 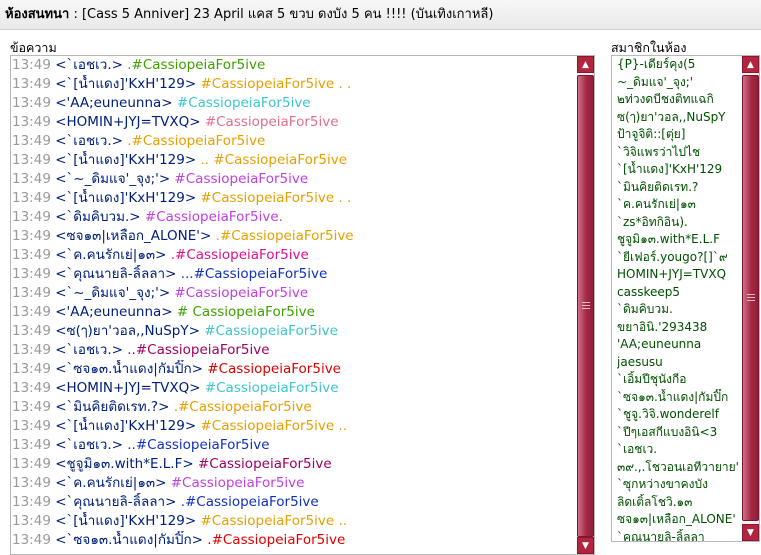 I want to click on member-item: `zs*อิทกิอิน)., so click(x=679, y=223).